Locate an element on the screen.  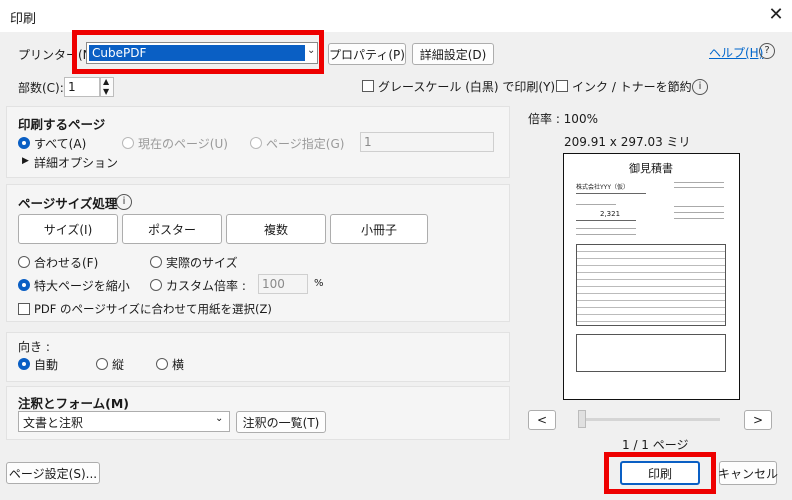
window-title: 印刷 is located at coordinates (23, 19).